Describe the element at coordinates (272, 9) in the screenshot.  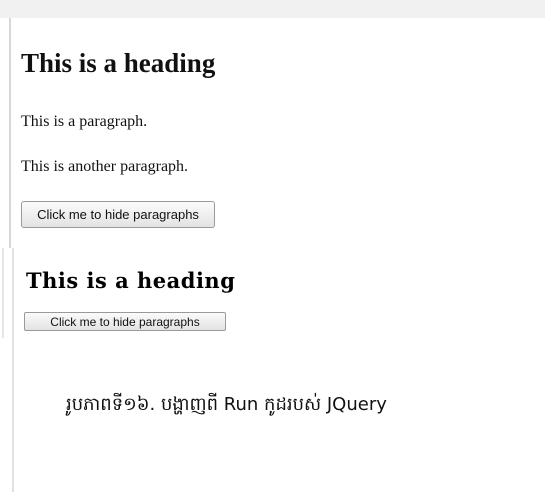
I see `browser-top-bar` at that location.